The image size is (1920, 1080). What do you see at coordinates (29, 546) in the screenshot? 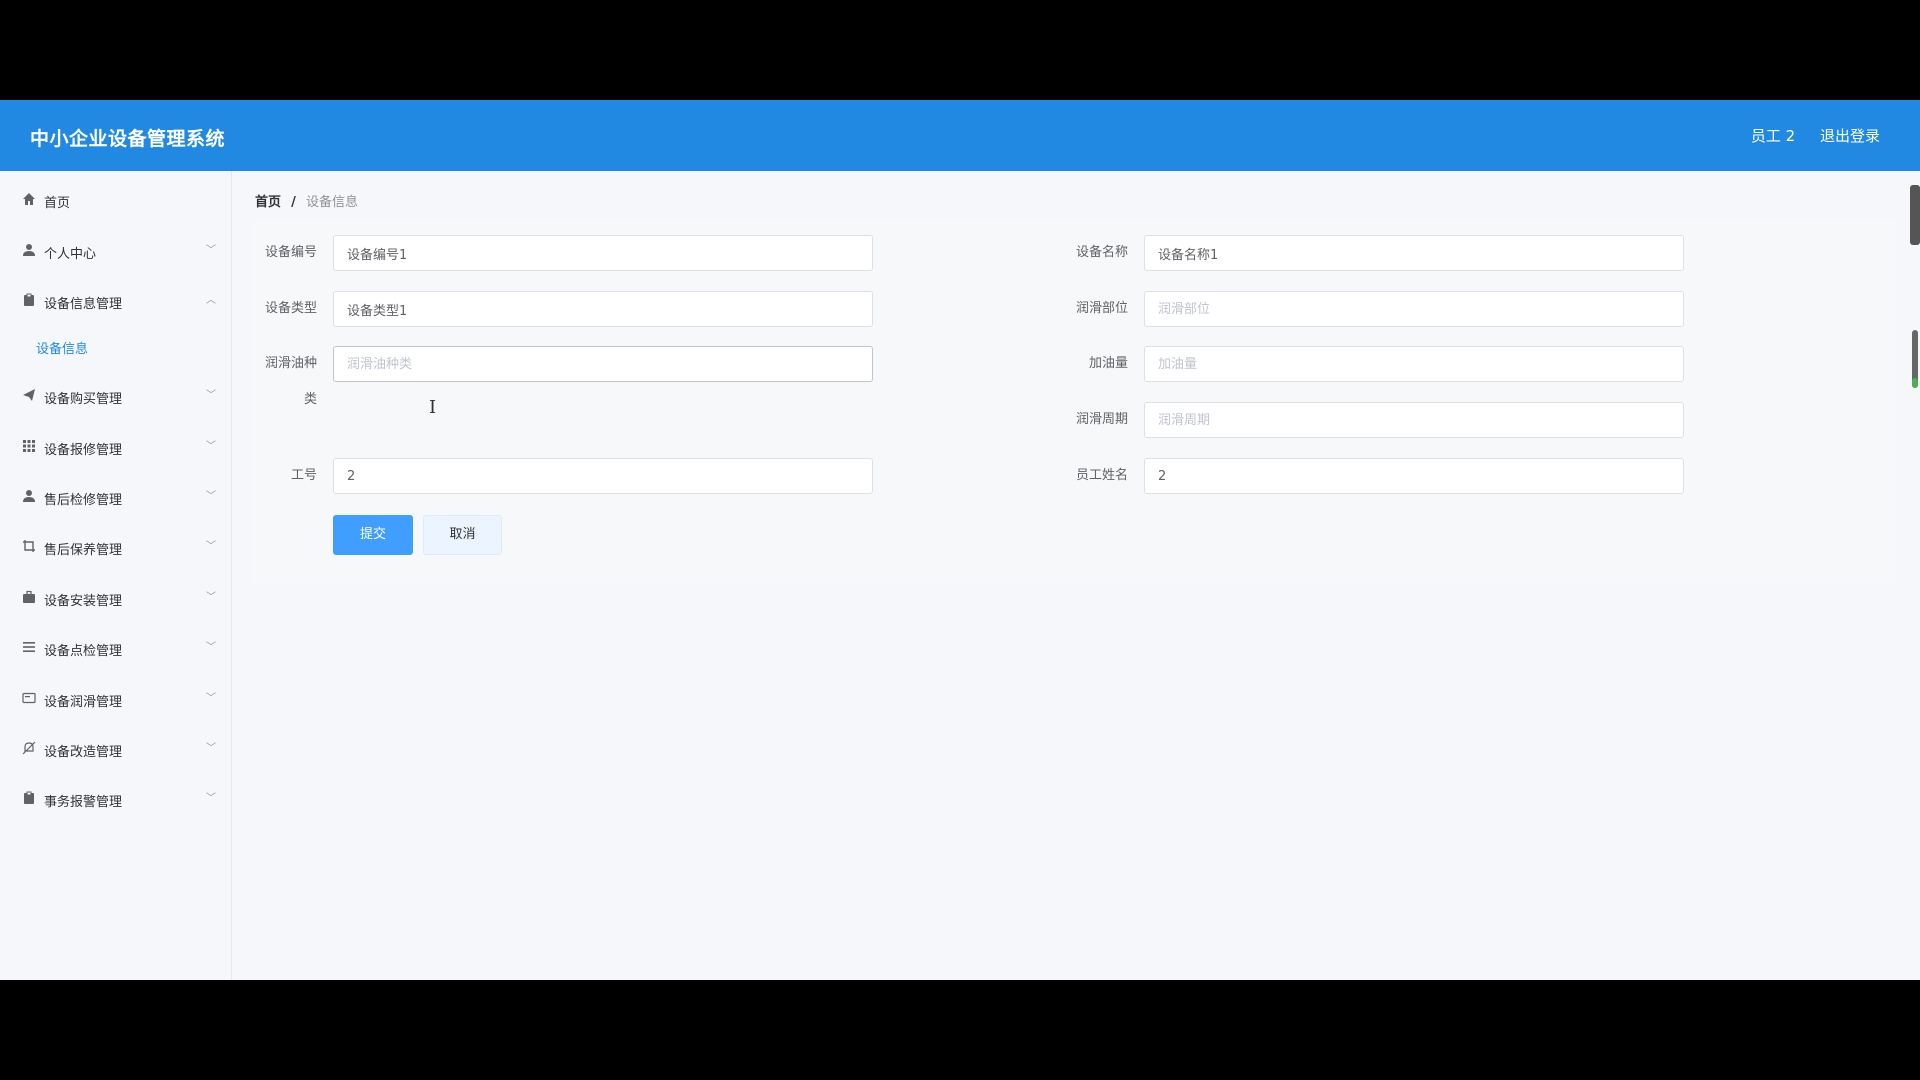
I see `crop-icon` at bounding box center [29, 546].